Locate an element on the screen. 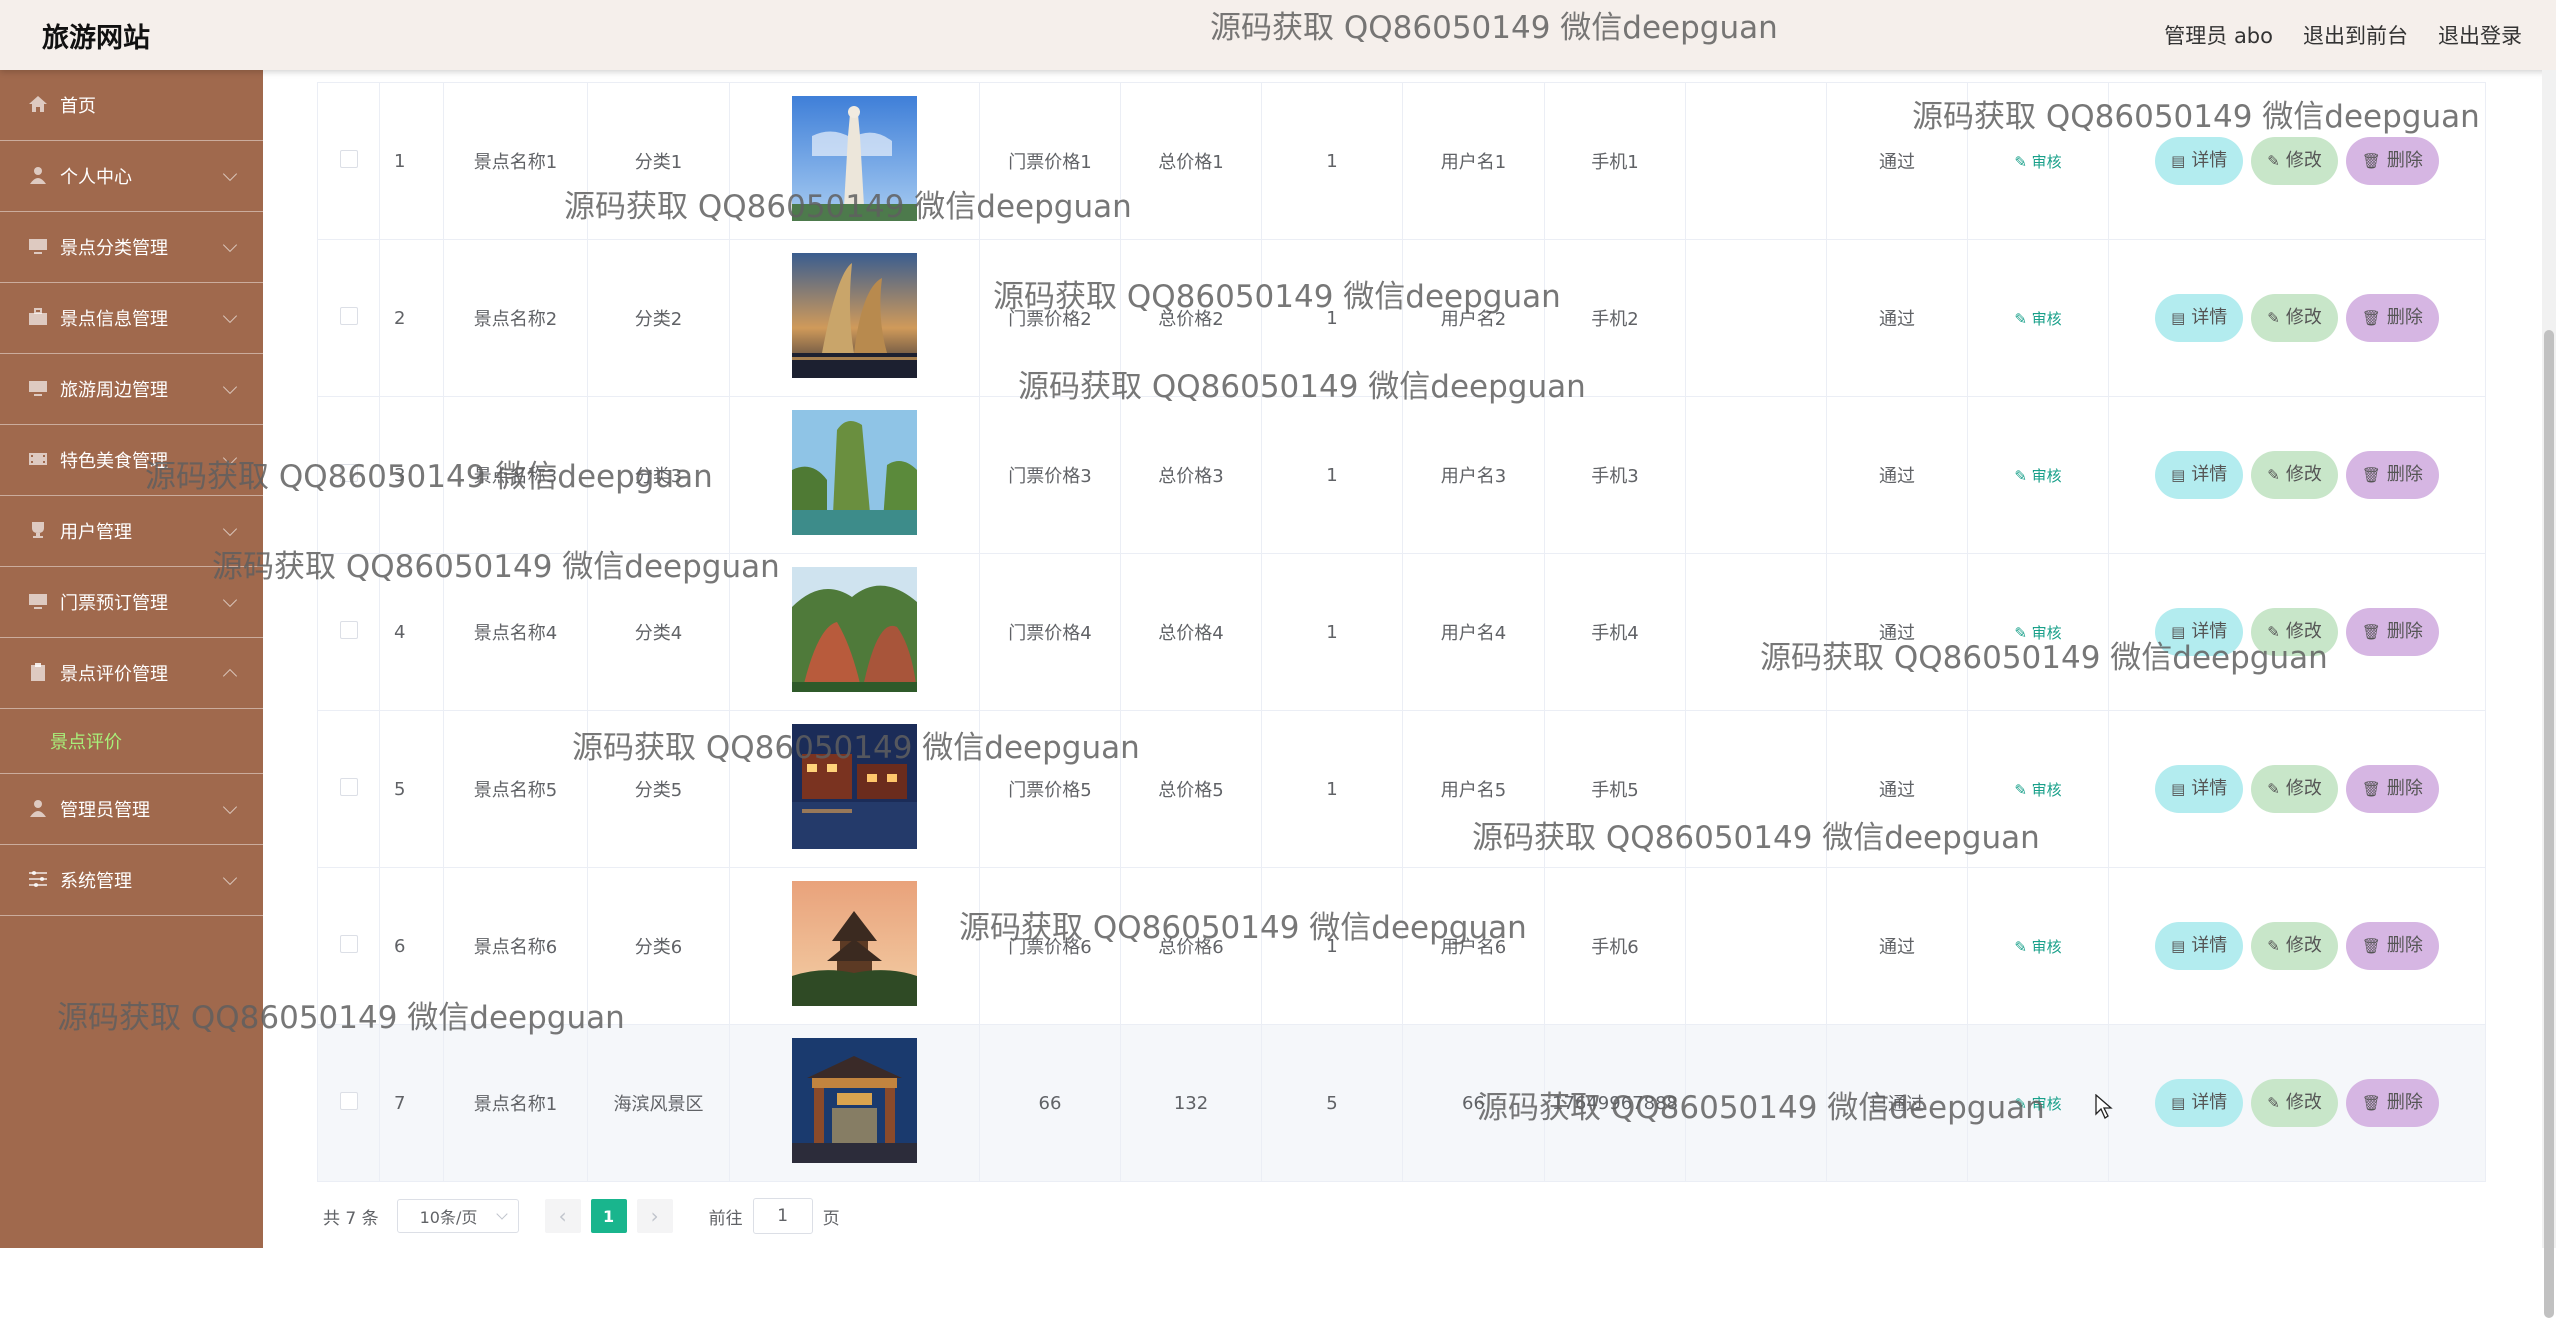  spot-image-cell is located at coordinates (854, 632).